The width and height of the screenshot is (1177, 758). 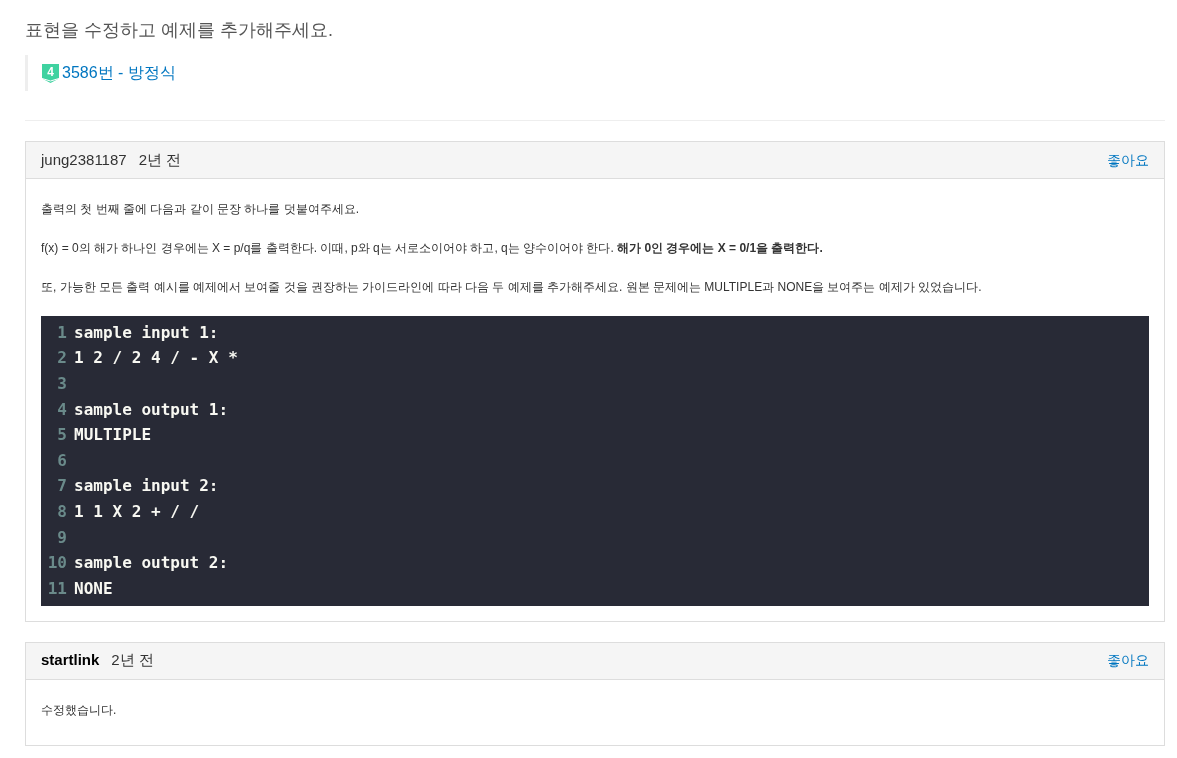 What do you see at coordinates (93, 588) in the screenshot?
I see `code-line: NONE` at bounding box center [93, 588].